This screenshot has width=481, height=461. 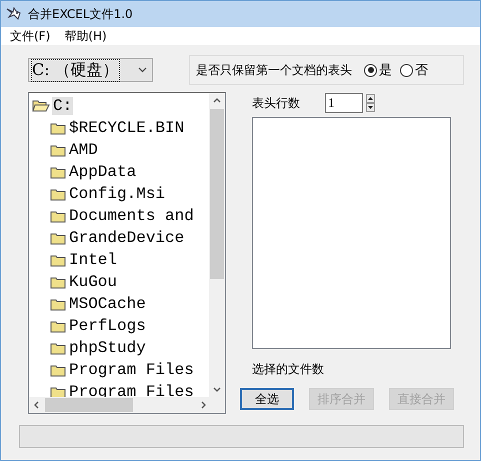 I want to click on tree-item: Config.Msi, so click(x=117, y=194).